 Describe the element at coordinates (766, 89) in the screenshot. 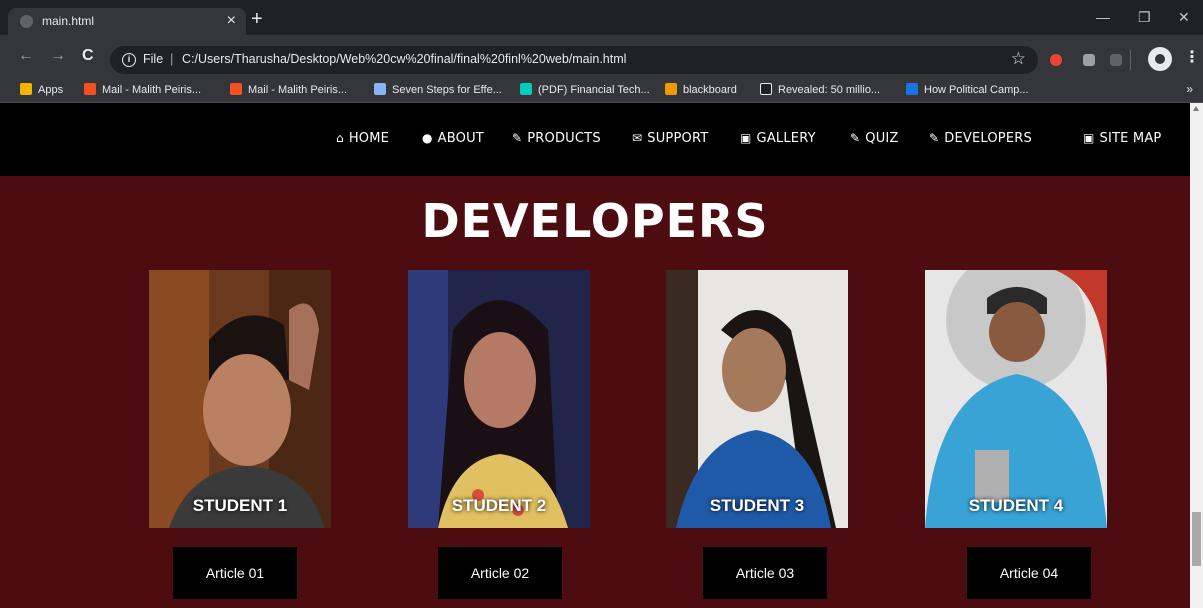

I see `guardian-icon` at that location.